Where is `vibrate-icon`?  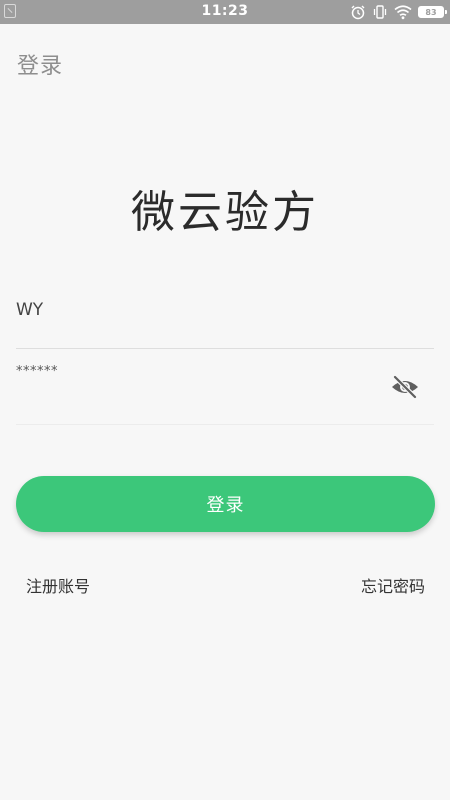
vibrate-icon is located at coordinates (380, 12).